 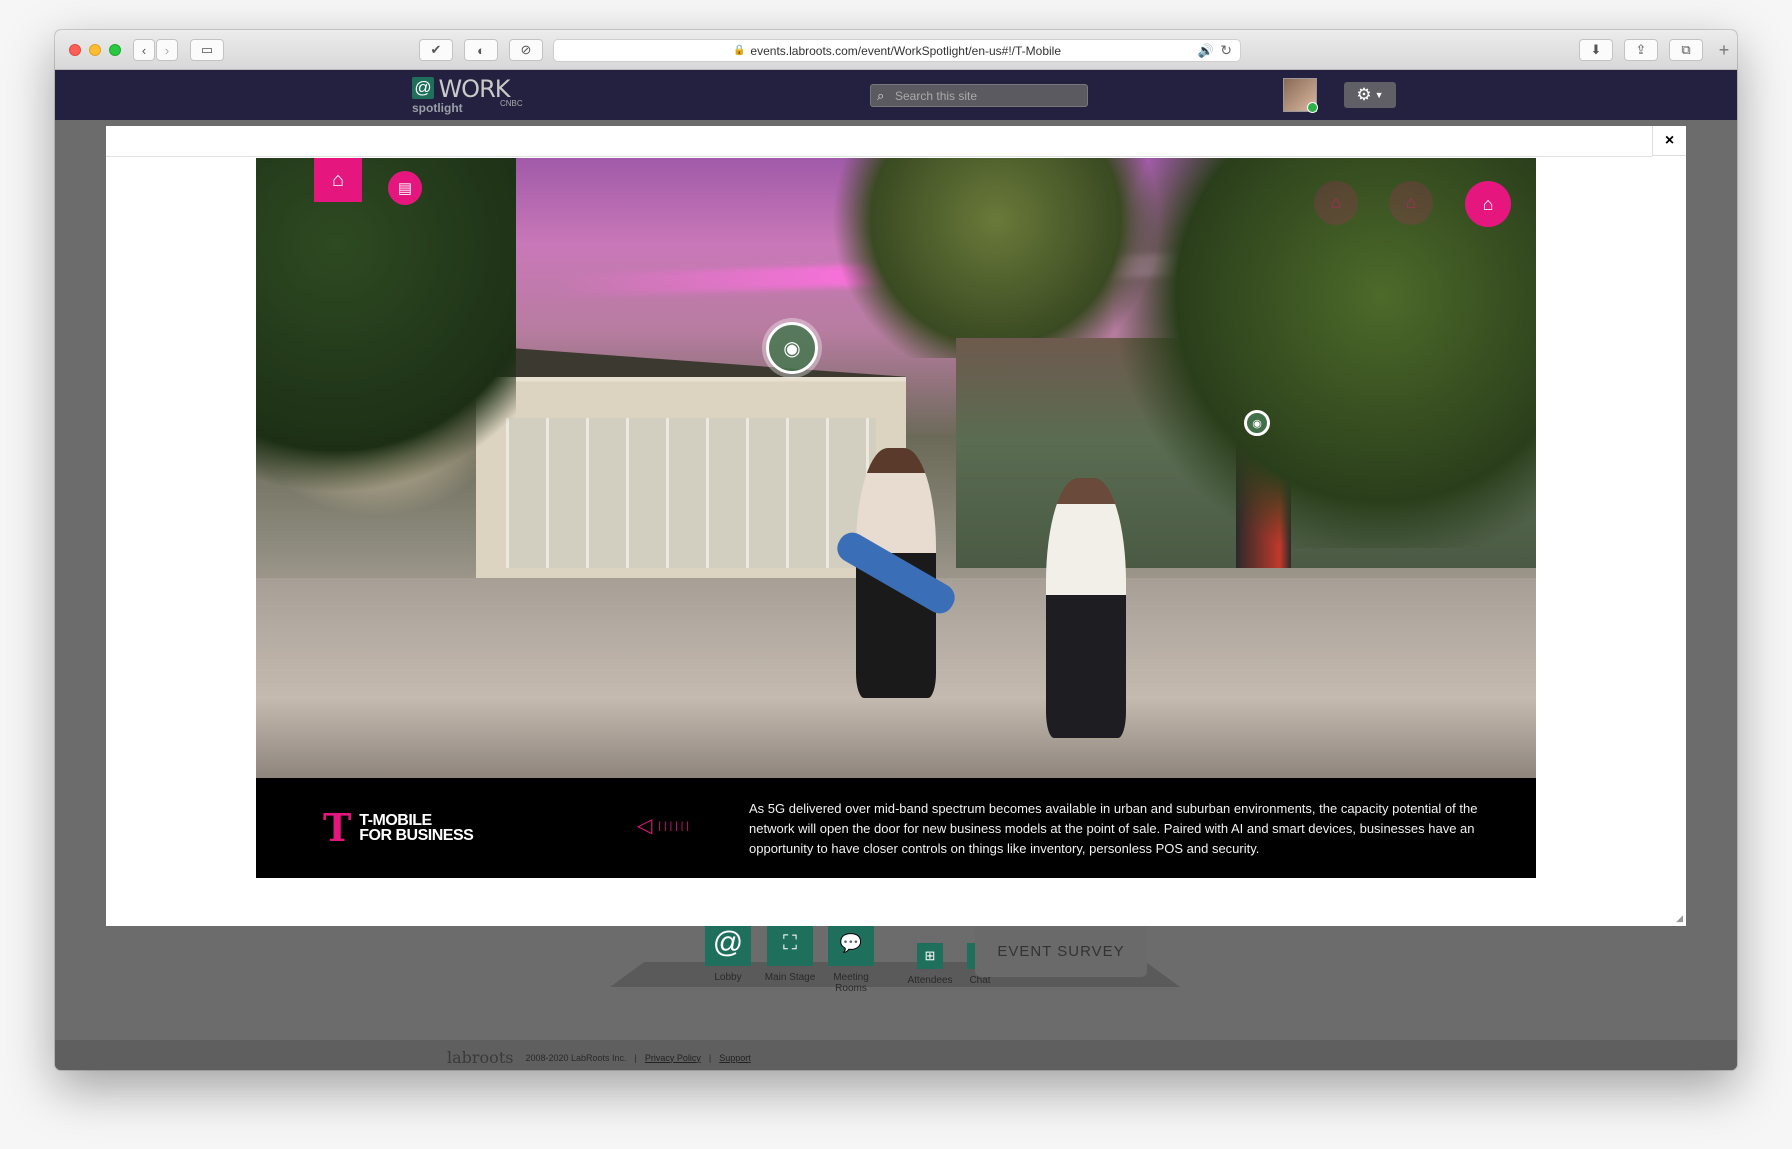 I want to click on privacy-icon: ⊘, so click(x=526, y=49).